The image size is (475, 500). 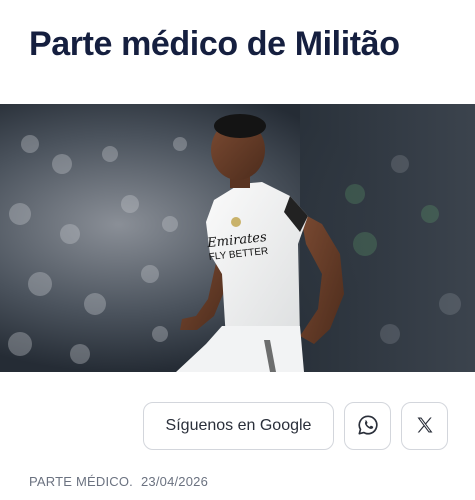 I want to click on whatsapp-share-button, so click(x=367, y=426).